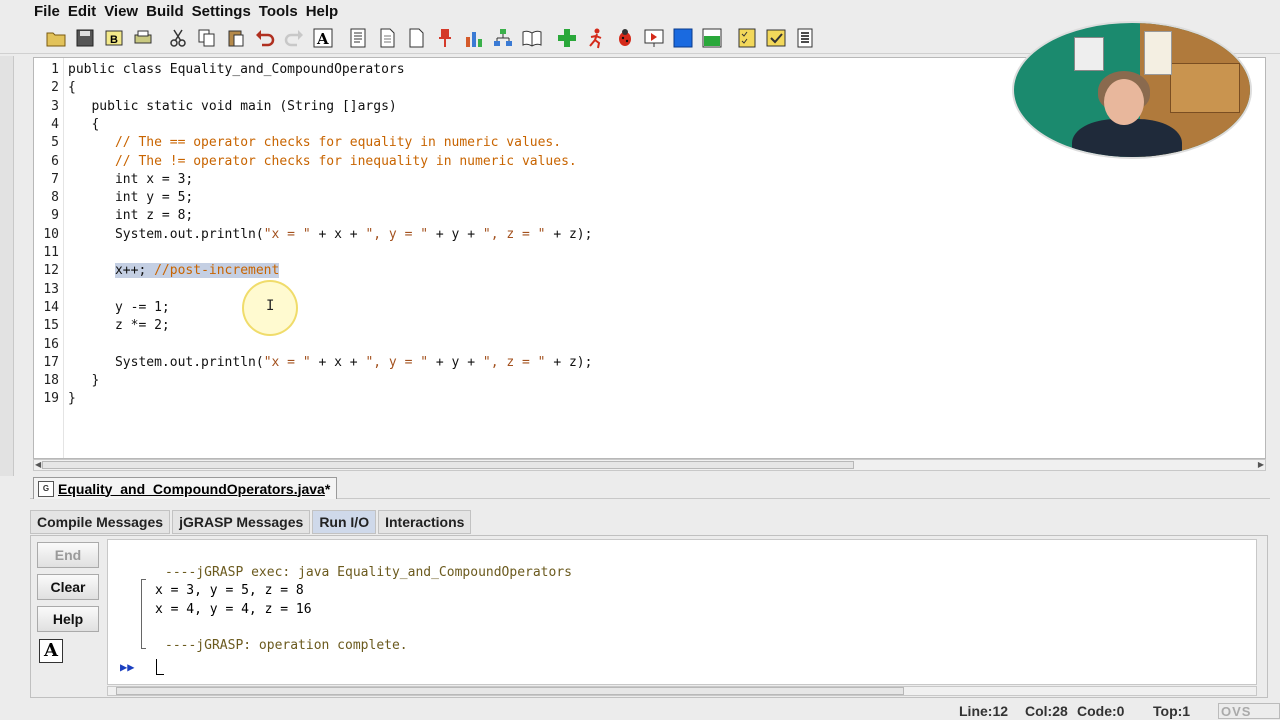 The image size is (1280, 720). What do you see at coordinates (51, 307) in the screenshot?
I see `line-number: 14` at bounding box center [51, 307].